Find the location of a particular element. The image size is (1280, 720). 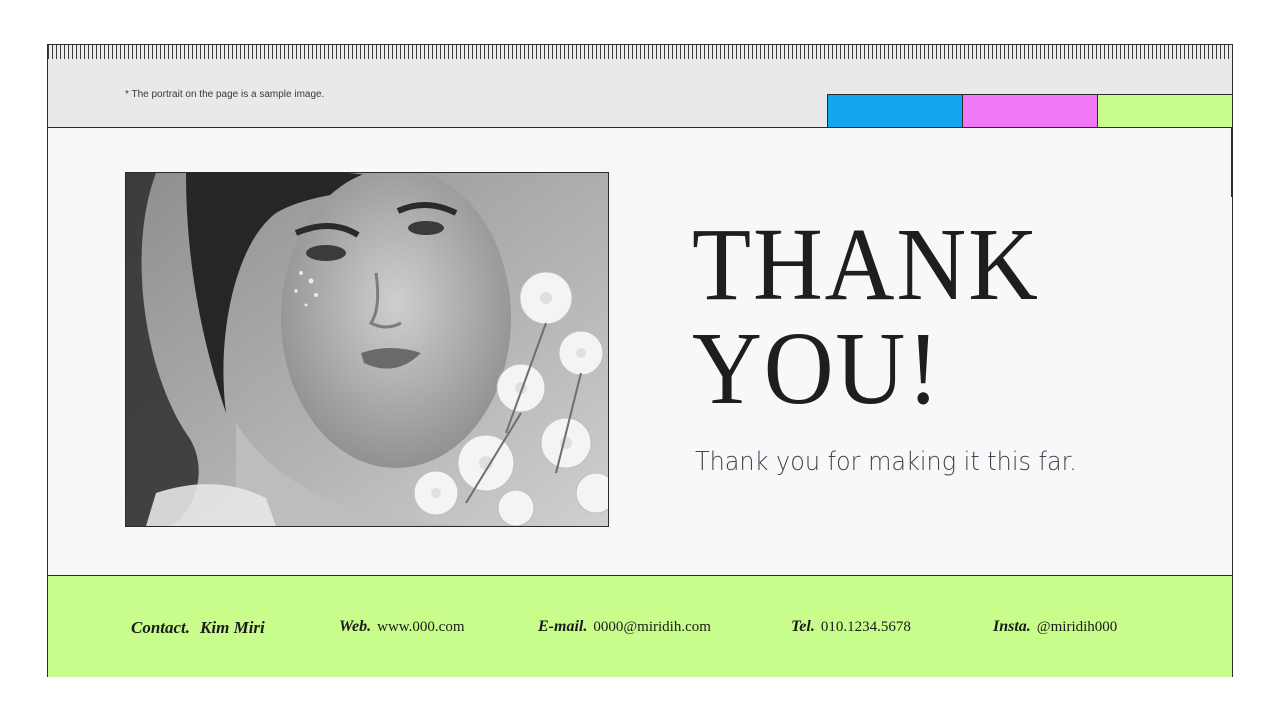

subtitle: Thank you for making it this far. is located at coordinates (886, 462).